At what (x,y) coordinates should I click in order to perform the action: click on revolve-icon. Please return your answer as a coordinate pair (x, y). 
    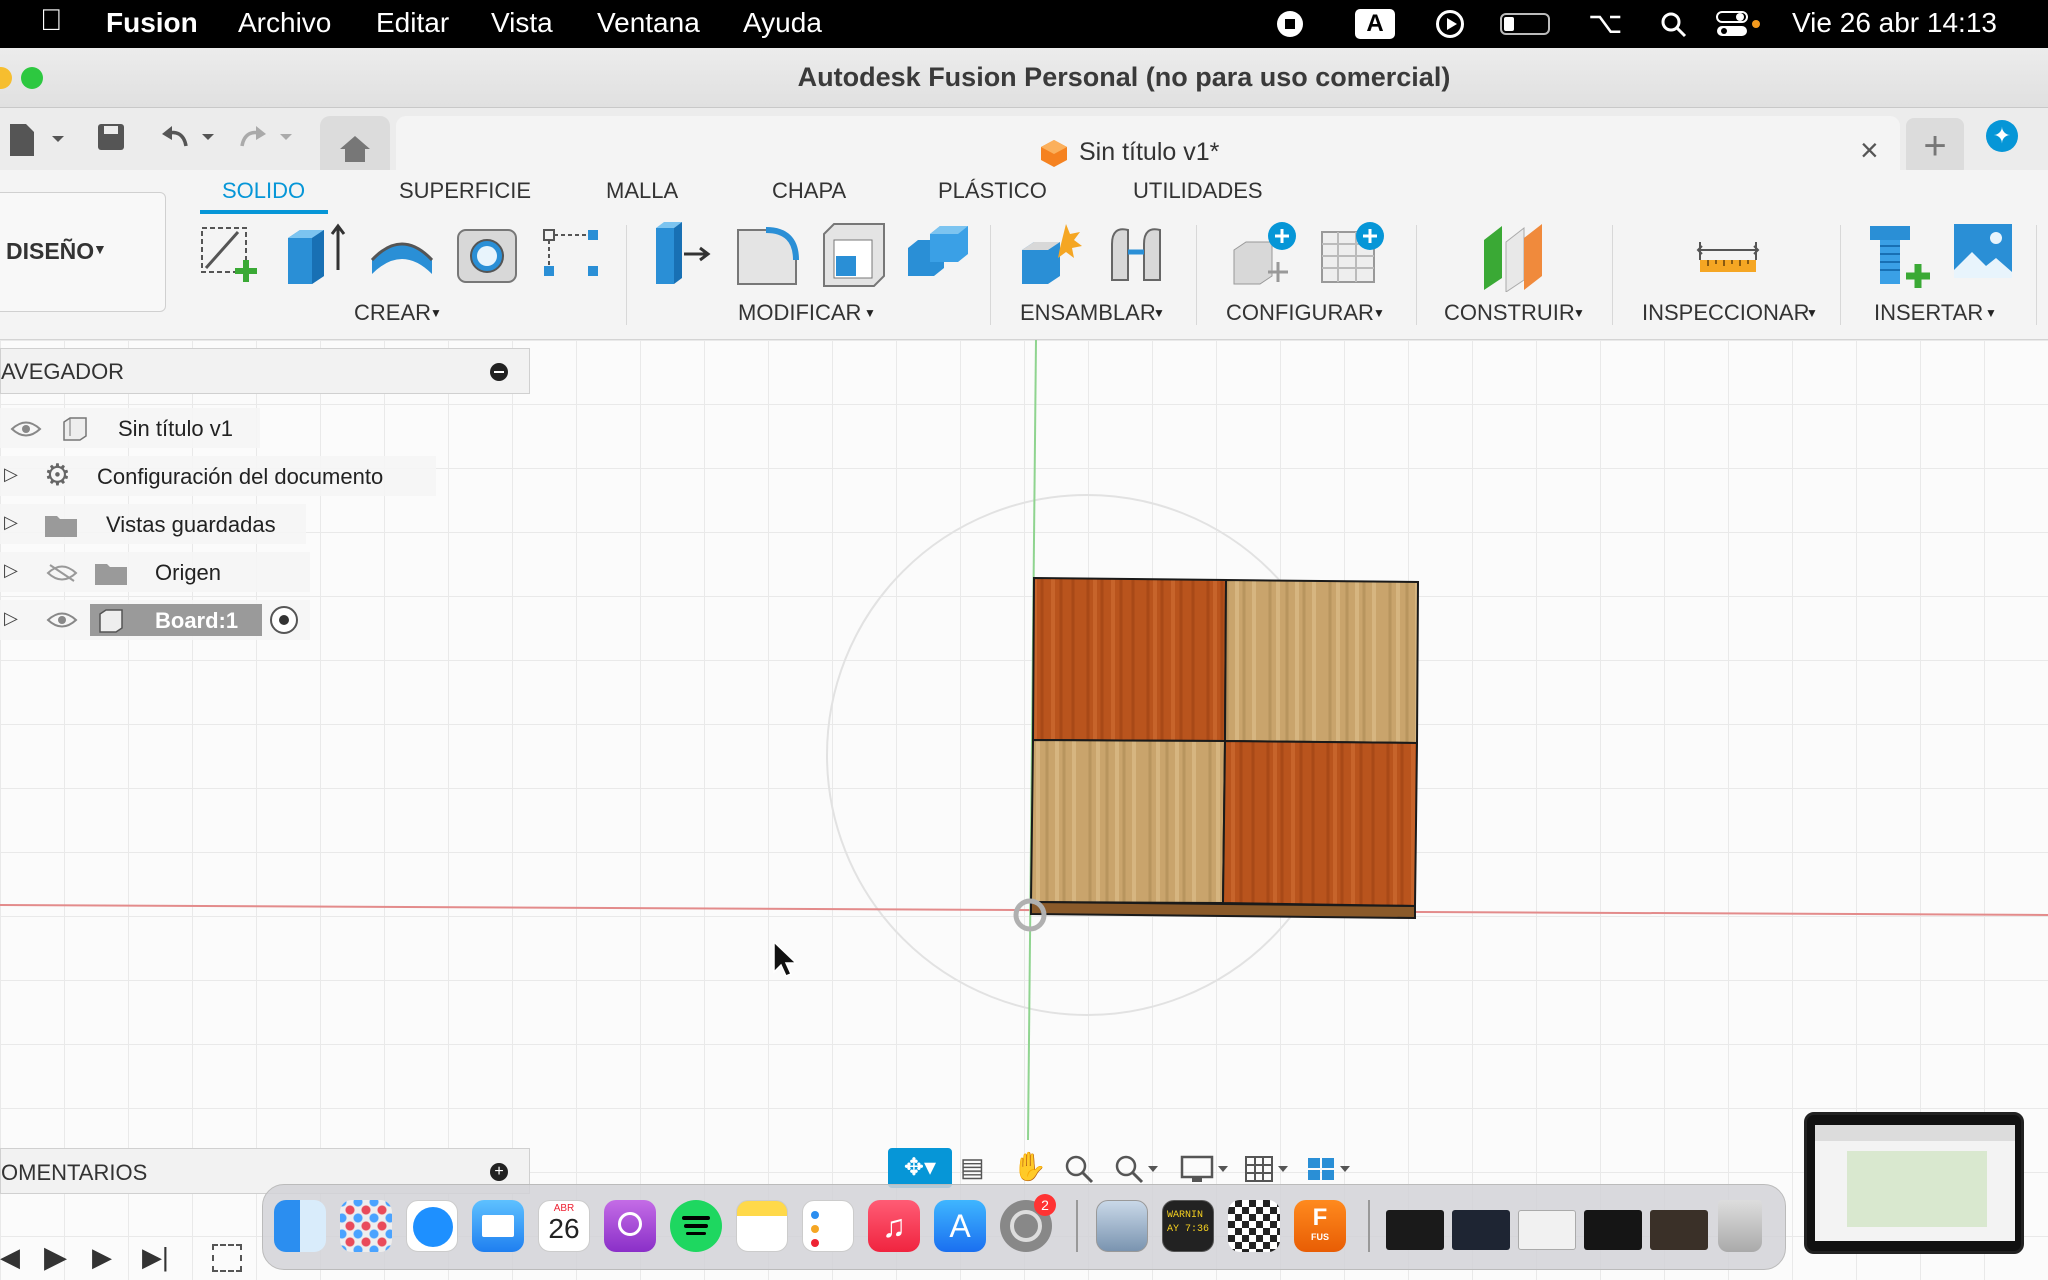
    Looking at the image, I should click on (402, 254).